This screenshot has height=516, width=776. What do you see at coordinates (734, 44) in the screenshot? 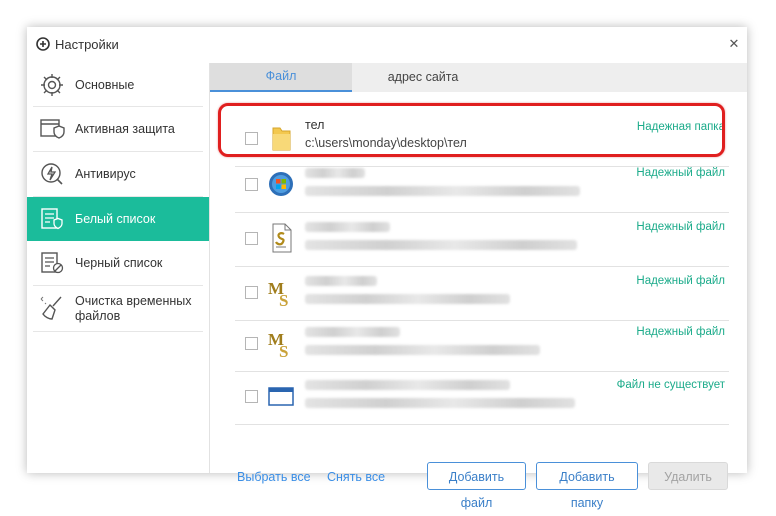
I see `close-icon: ✕` at bounding box center [734, 44].